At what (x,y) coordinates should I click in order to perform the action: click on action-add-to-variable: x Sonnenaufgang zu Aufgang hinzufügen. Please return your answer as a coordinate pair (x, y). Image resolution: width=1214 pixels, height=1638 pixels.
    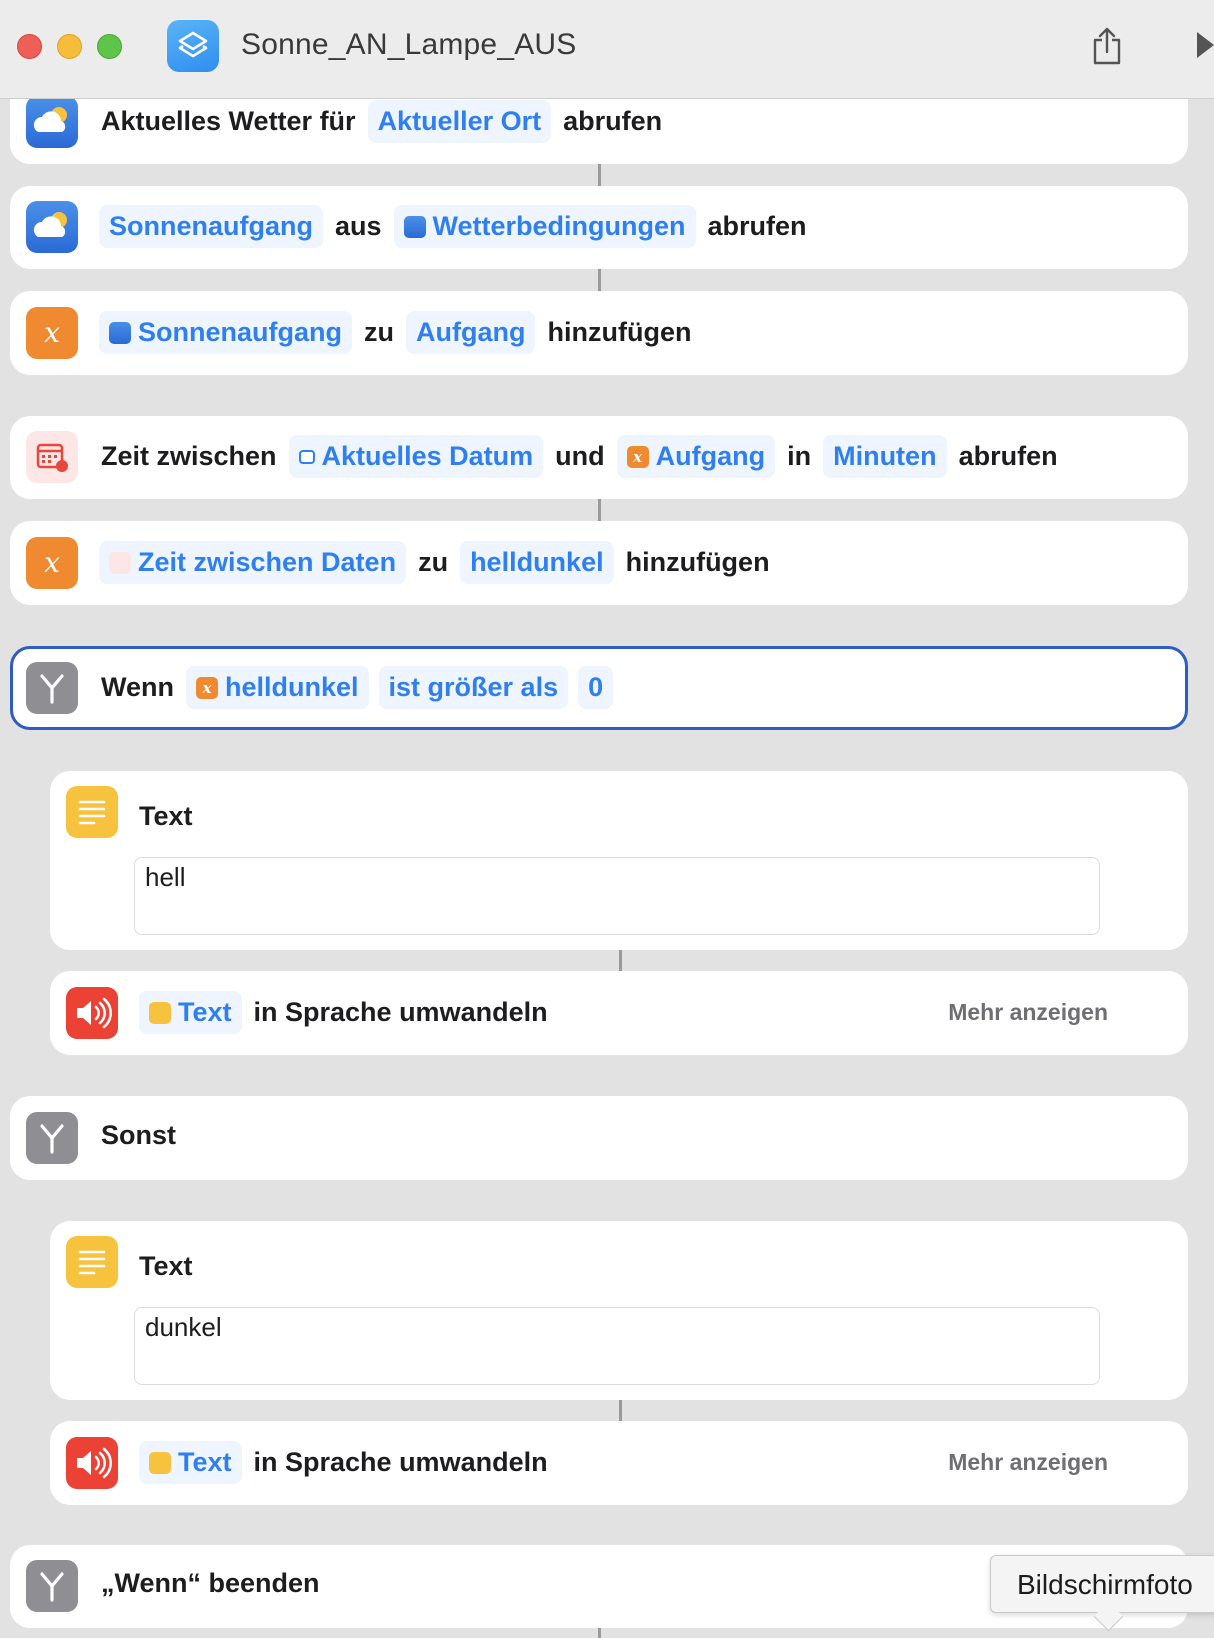
    Looking at the image, I should click on (599, 333).